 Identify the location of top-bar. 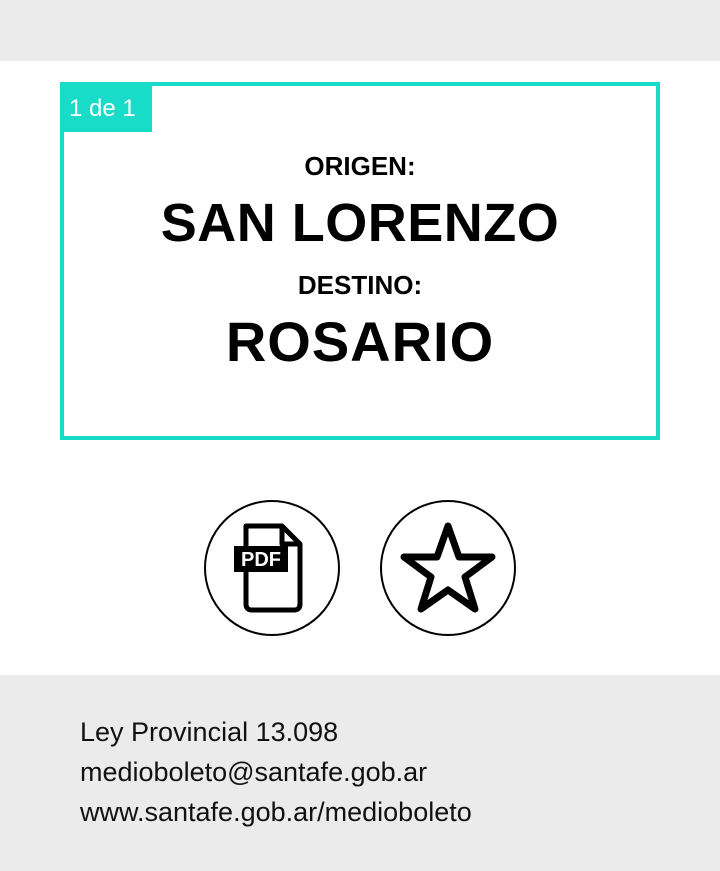
(360, 30).